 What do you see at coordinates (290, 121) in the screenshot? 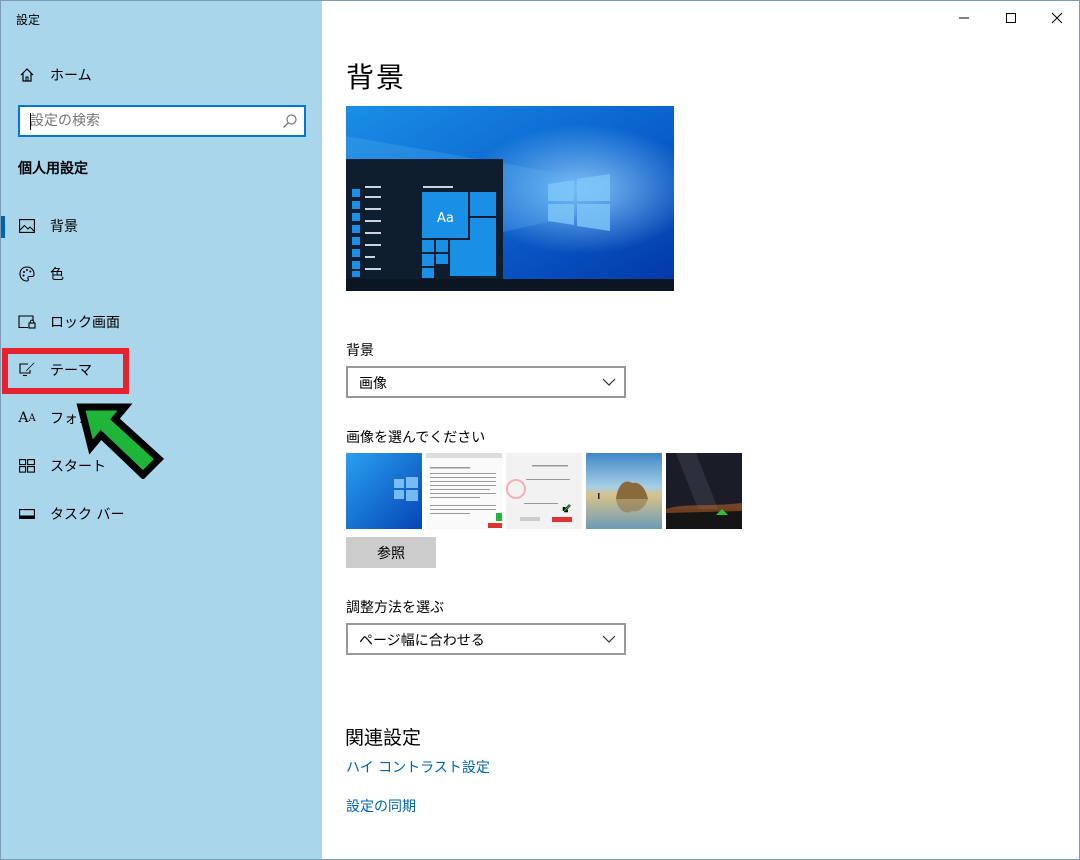
I see `search-icon` at bounding box center [290, 121].